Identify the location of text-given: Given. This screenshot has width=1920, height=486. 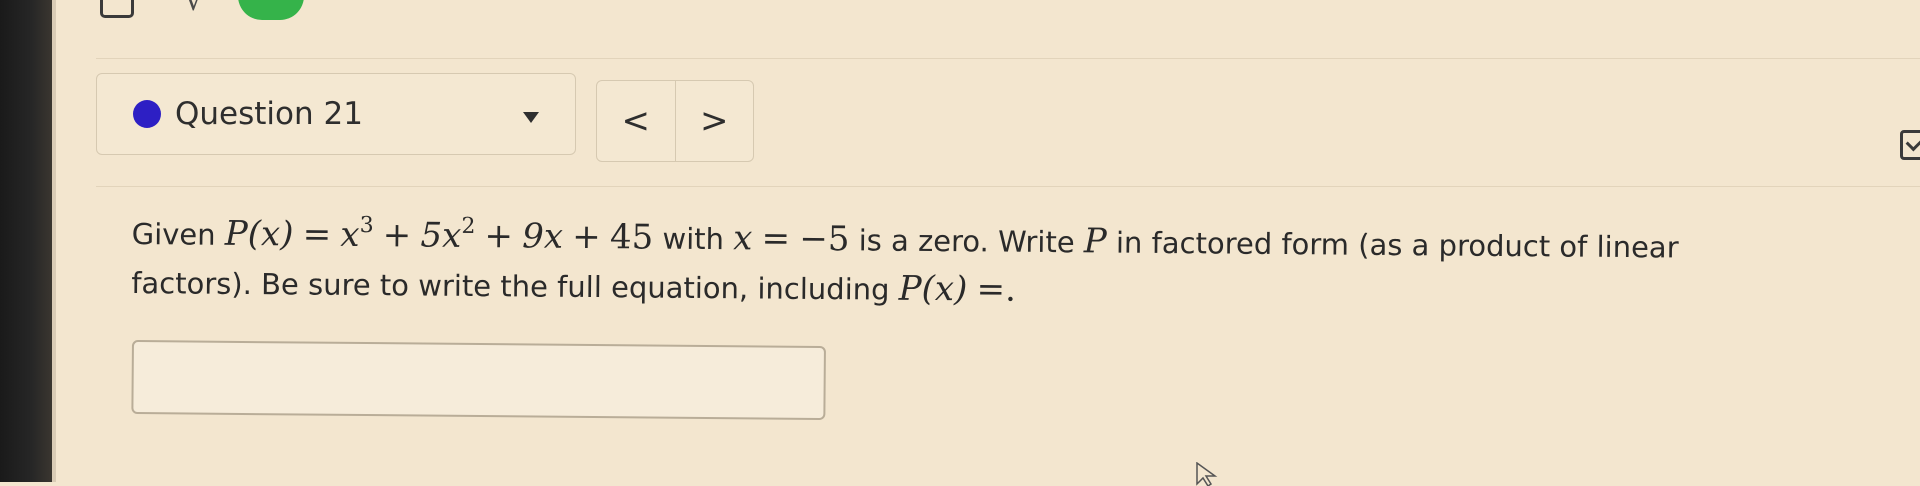
(173, 234).